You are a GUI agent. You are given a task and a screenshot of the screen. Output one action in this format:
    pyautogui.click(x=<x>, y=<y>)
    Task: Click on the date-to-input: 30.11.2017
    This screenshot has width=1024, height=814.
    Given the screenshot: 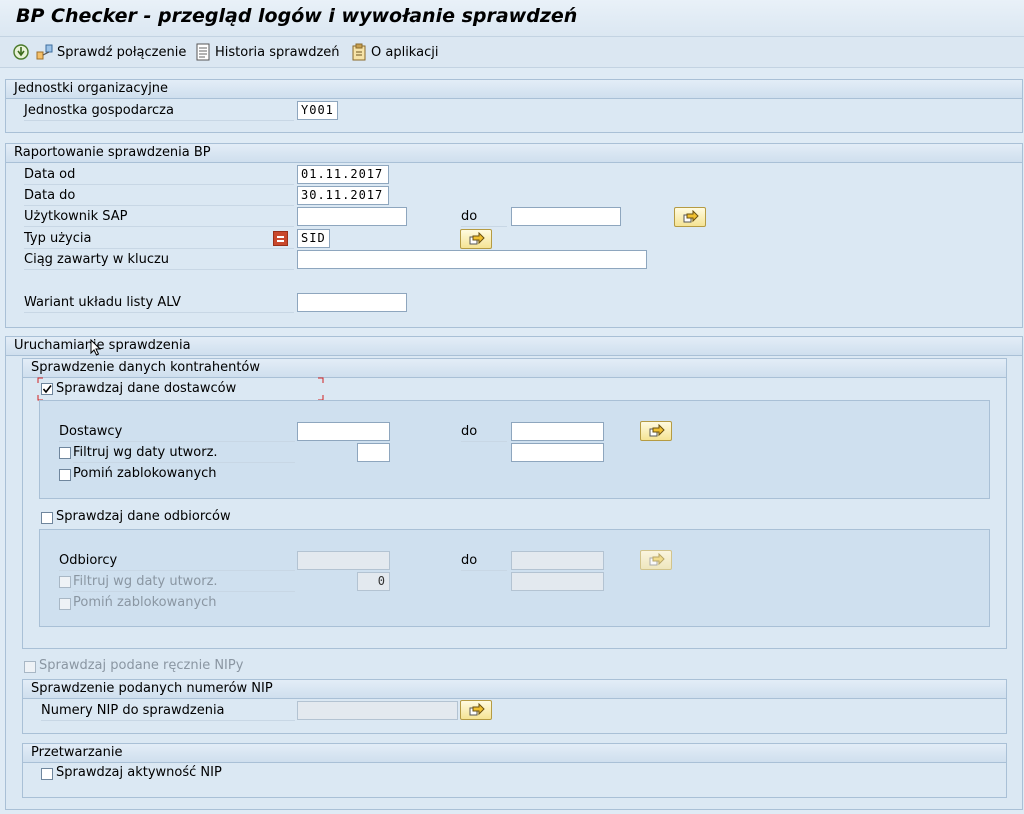 What is the action you would take?
    pyautogui.click(x=343, y=195)
    